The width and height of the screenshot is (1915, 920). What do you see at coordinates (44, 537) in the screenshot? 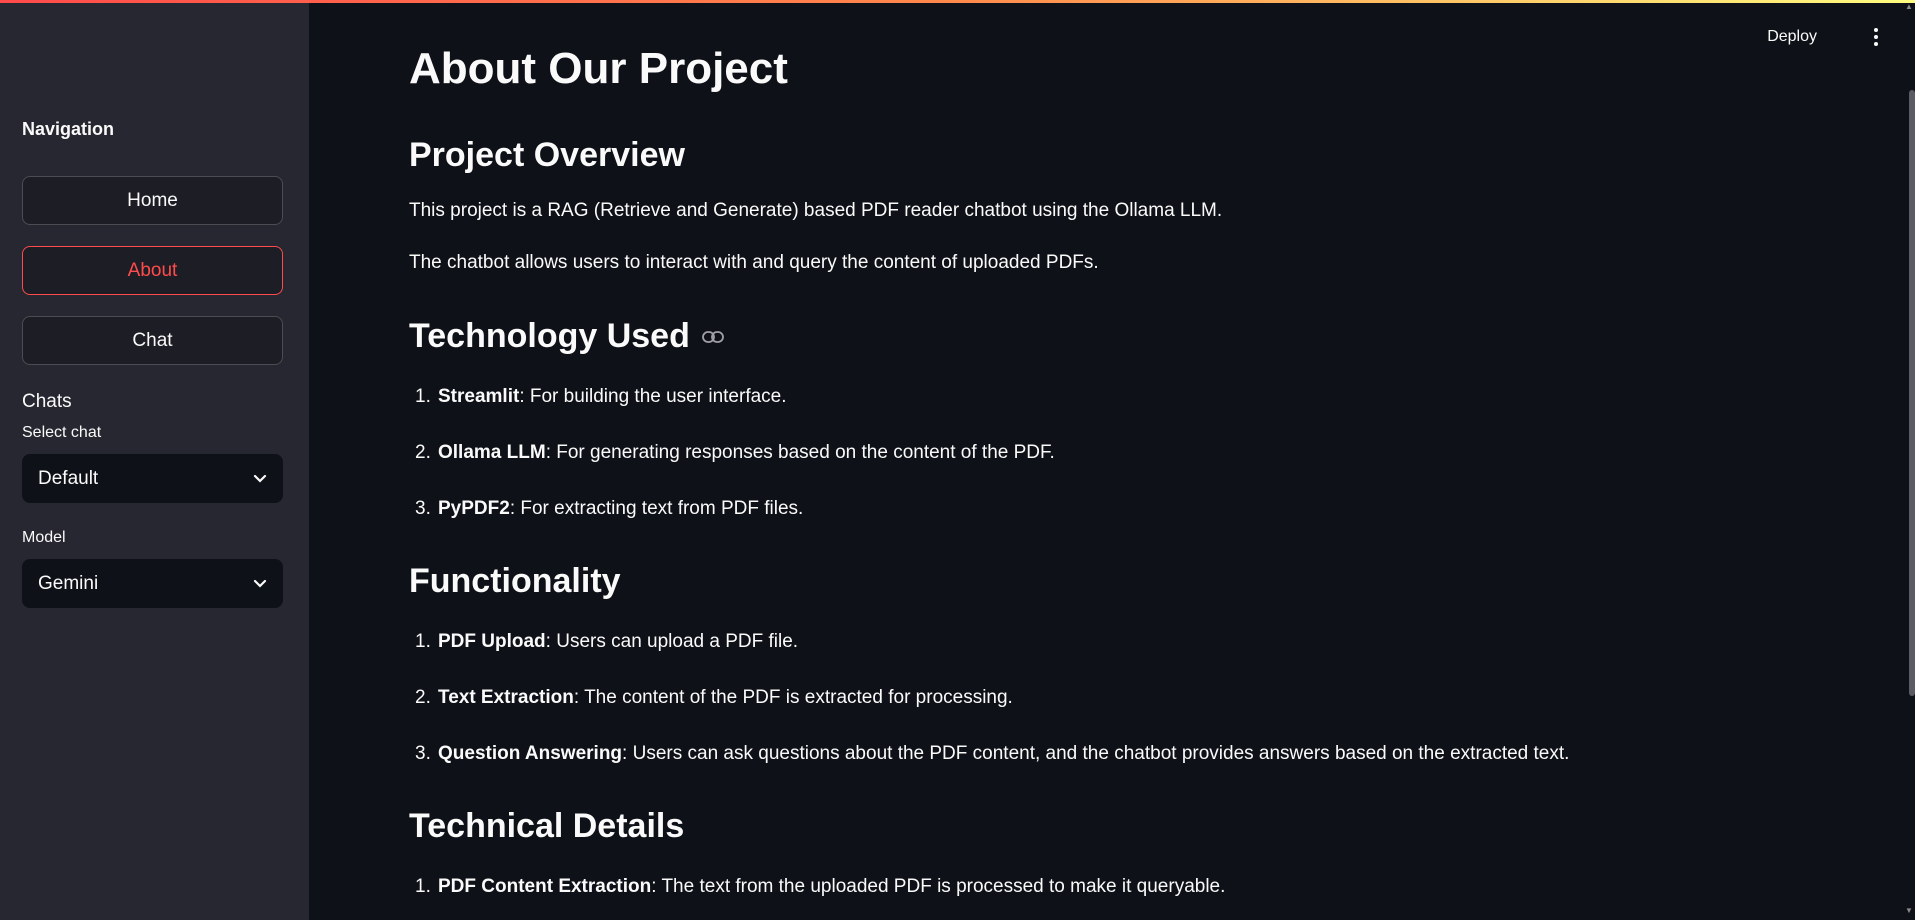
I see `model-label: Model` at bounding box center [44, 537].